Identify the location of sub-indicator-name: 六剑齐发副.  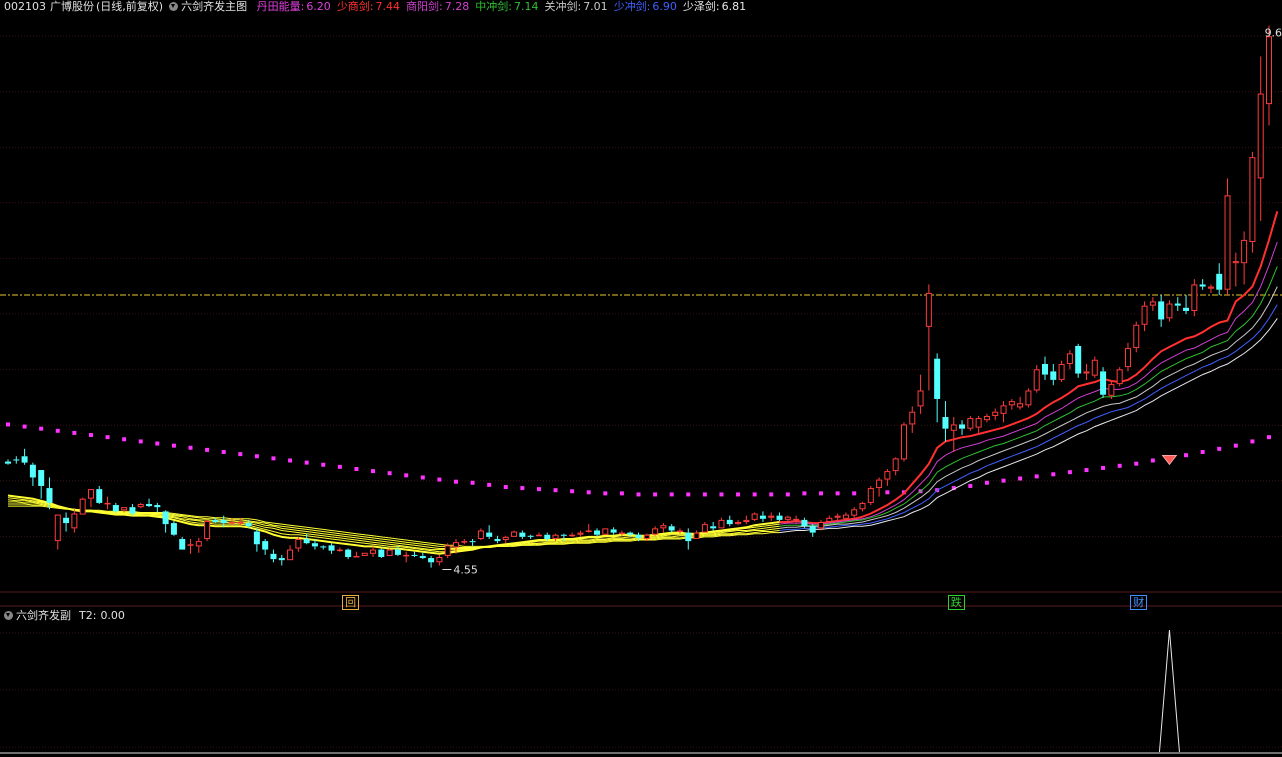
(43, 615).